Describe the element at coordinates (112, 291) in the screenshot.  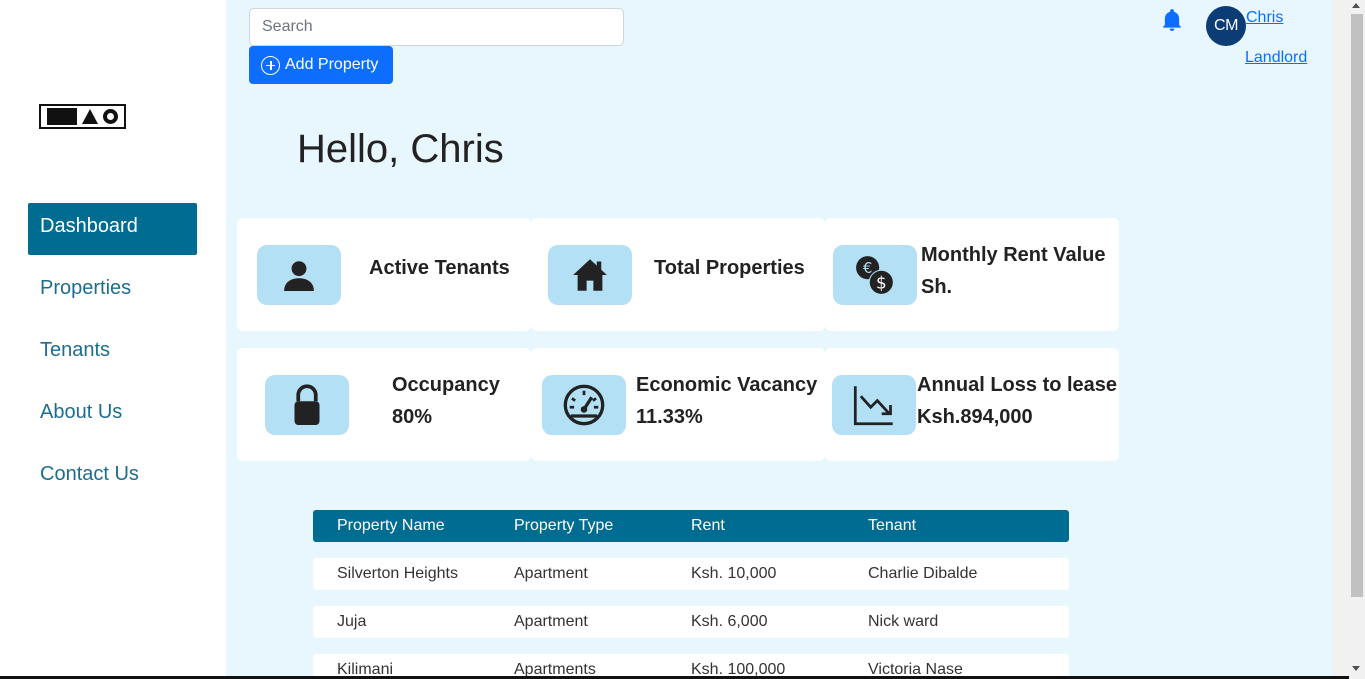
I see `sidebar-item-properties: Properties` at that location.